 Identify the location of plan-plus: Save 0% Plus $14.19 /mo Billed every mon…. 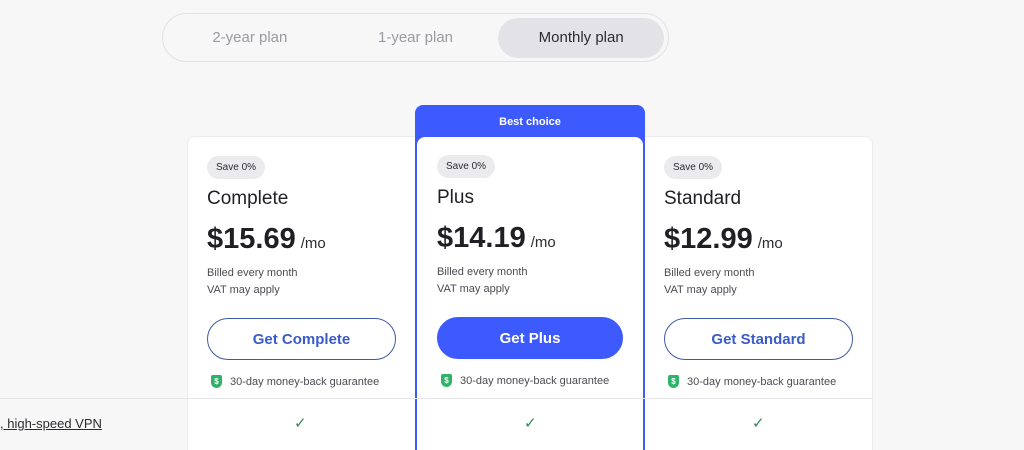
(539, 271).